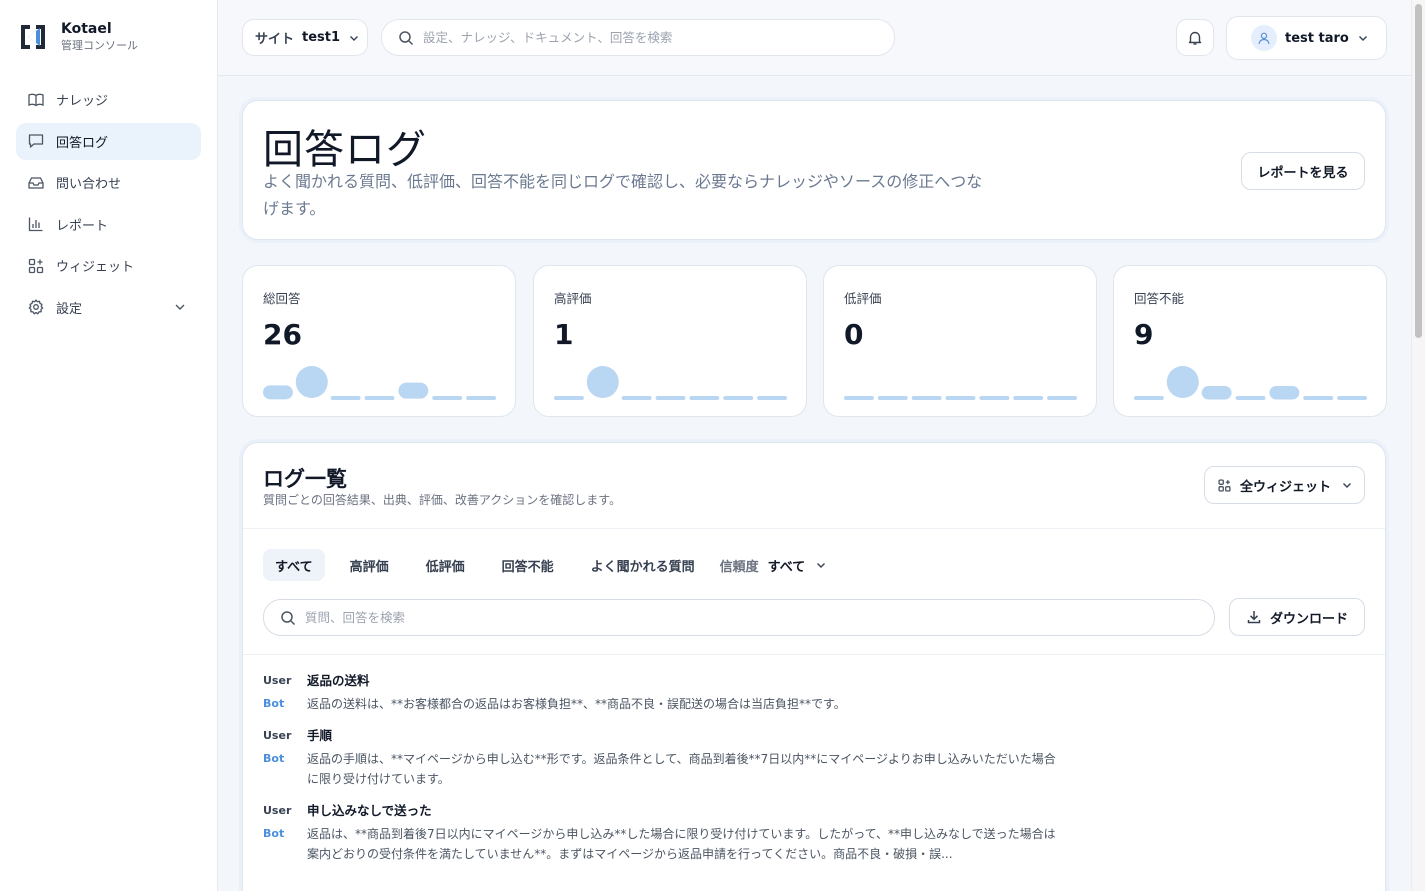 This screenshot has height=891, width=1425. Describe the element at coordinates (282, 334) in the screenshot. I see `stat-value: 26` at that location.